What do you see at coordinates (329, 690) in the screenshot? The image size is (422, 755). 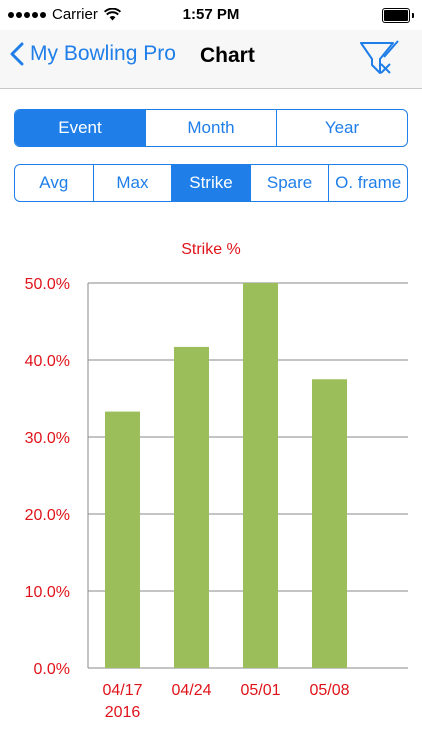 I see `x-tick-label: 05/08` at bounding box center [329, 690].